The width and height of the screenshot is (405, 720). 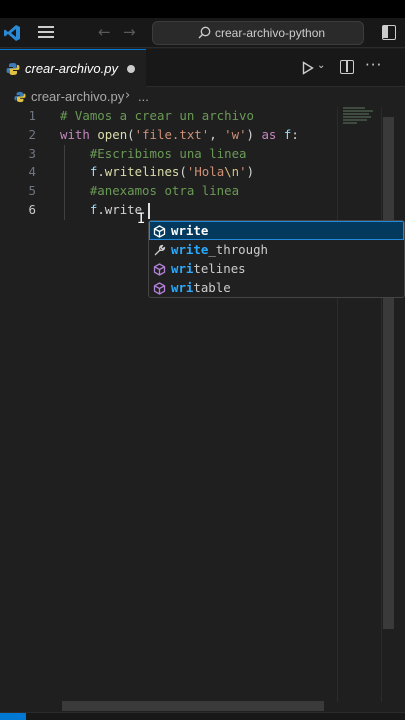 What do you see at coordinates (232, 172) in the screenshot?
I see `code-token: \n` at bounding box center [232, 172].